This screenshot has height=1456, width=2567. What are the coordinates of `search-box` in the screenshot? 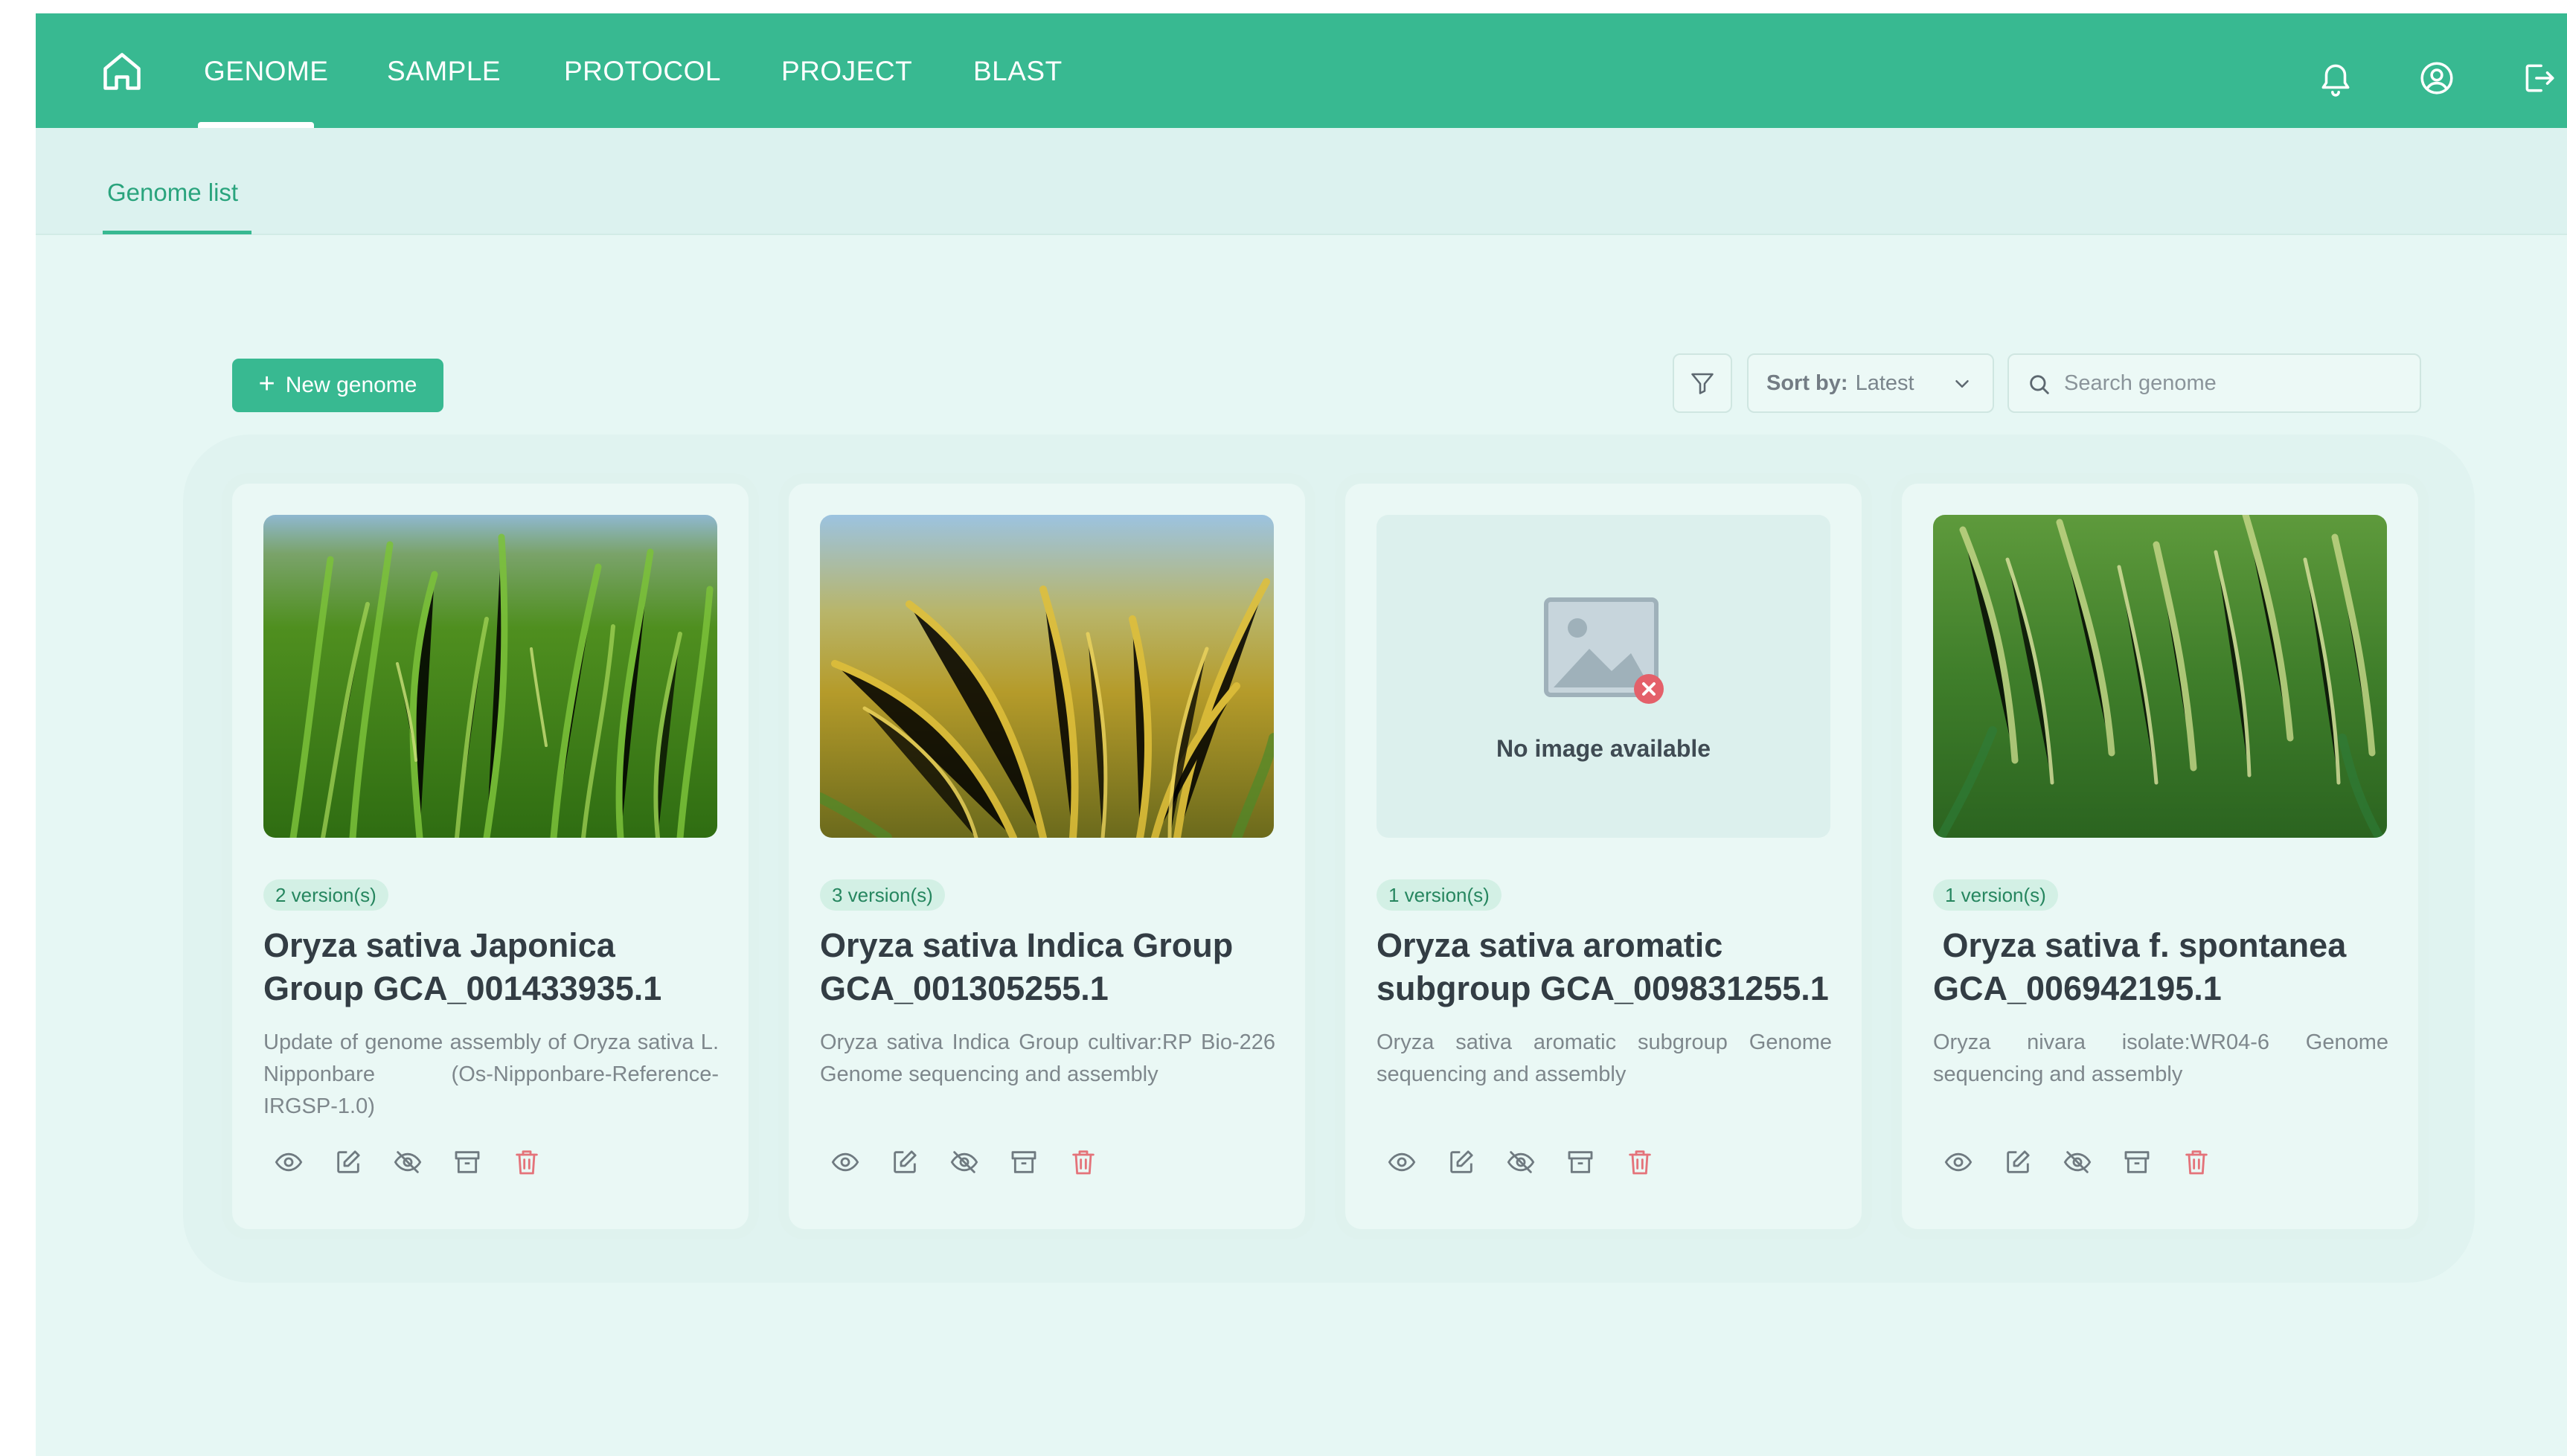 It's located at (2214, 383).